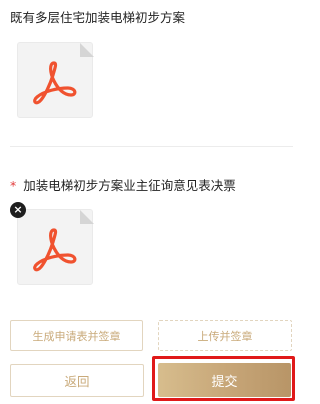 This screenshot has width=320, height=404. I want to click on upload-and-sign-button: 上传并签章, so click(225, 335).